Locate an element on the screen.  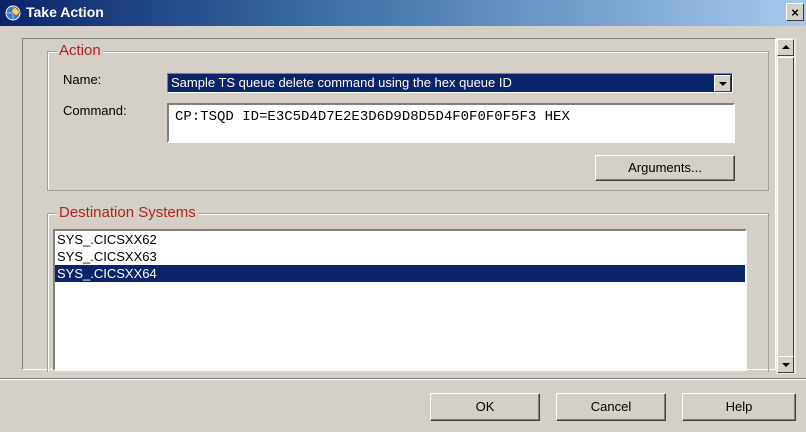
name-label: Name: is located at coordinates (82, 79).